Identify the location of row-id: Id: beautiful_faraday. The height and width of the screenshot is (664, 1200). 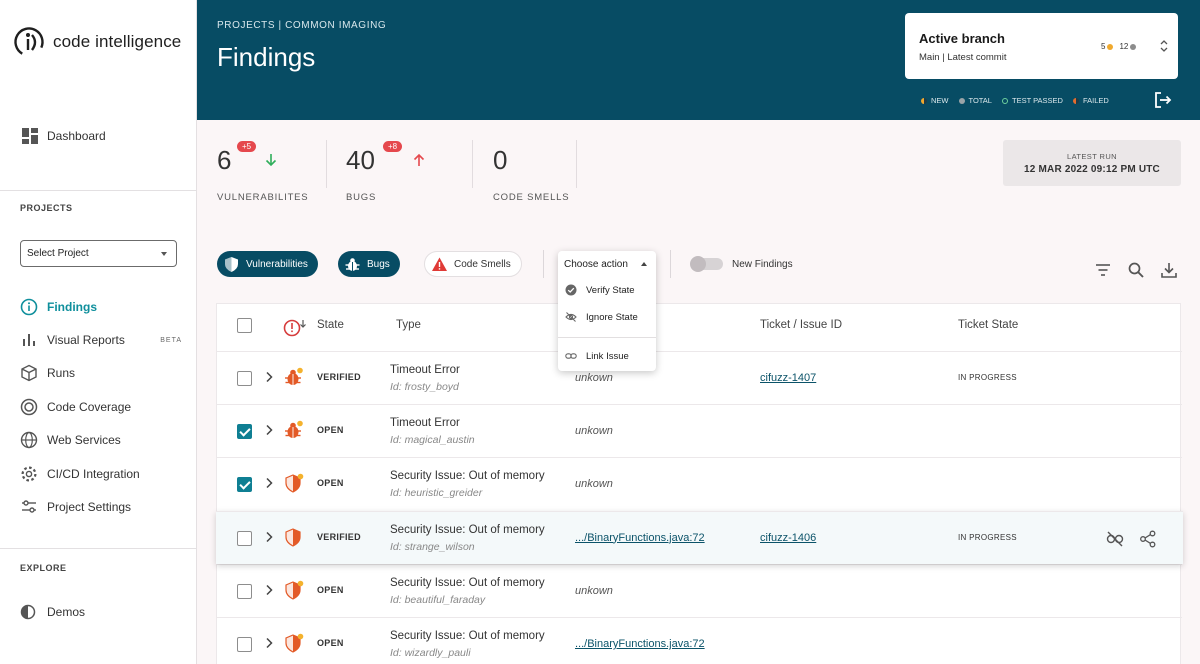
(438, 599).